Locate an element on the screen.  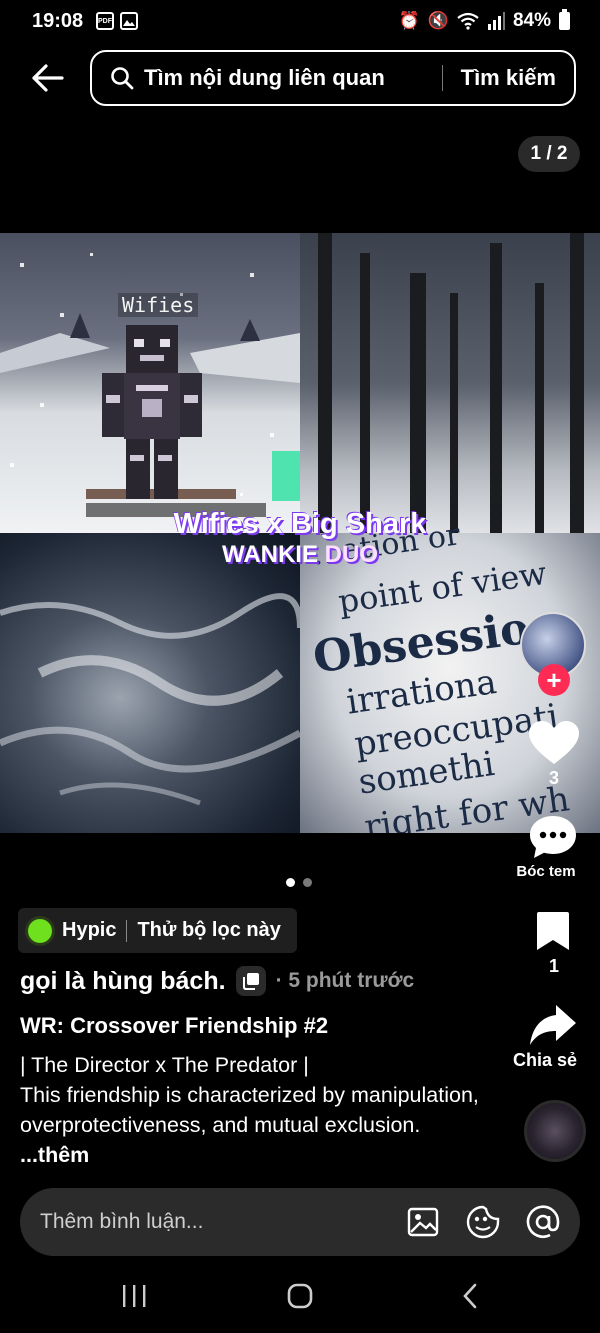
like-button is located at coordinates (554, 745).